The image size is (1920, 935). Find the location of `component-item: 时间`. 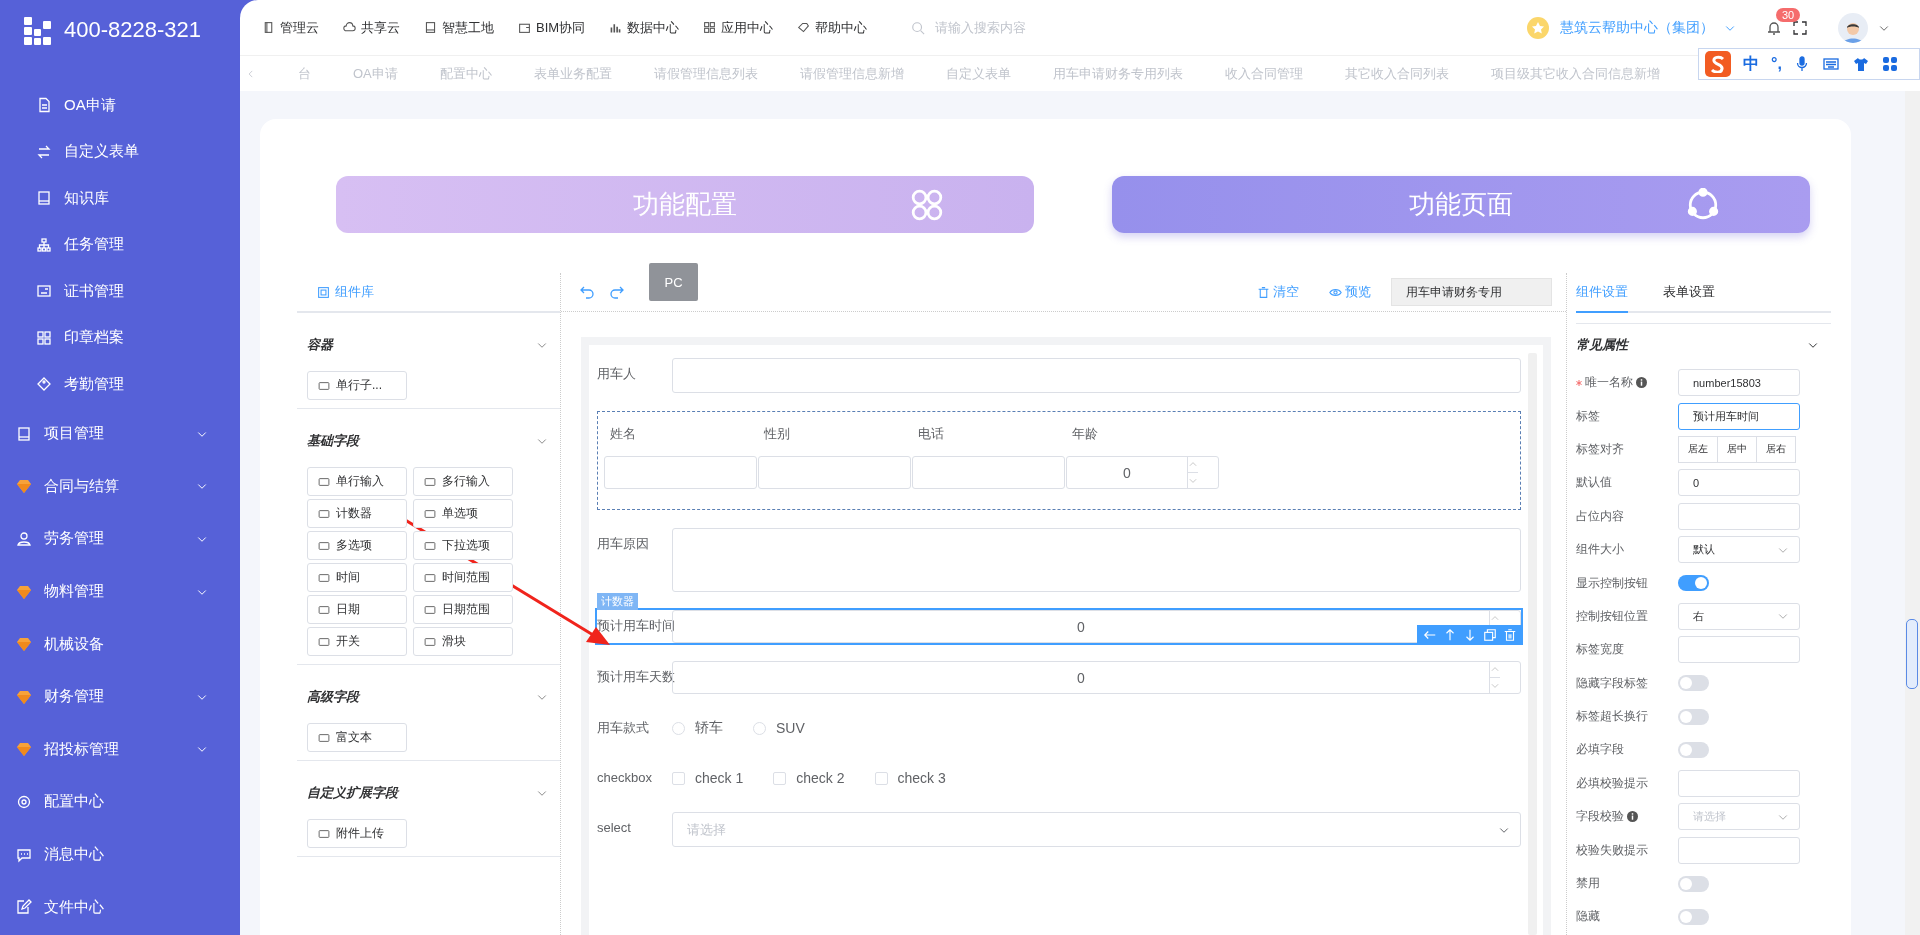

component-item: 时间 is located at coordinates (357, 577).